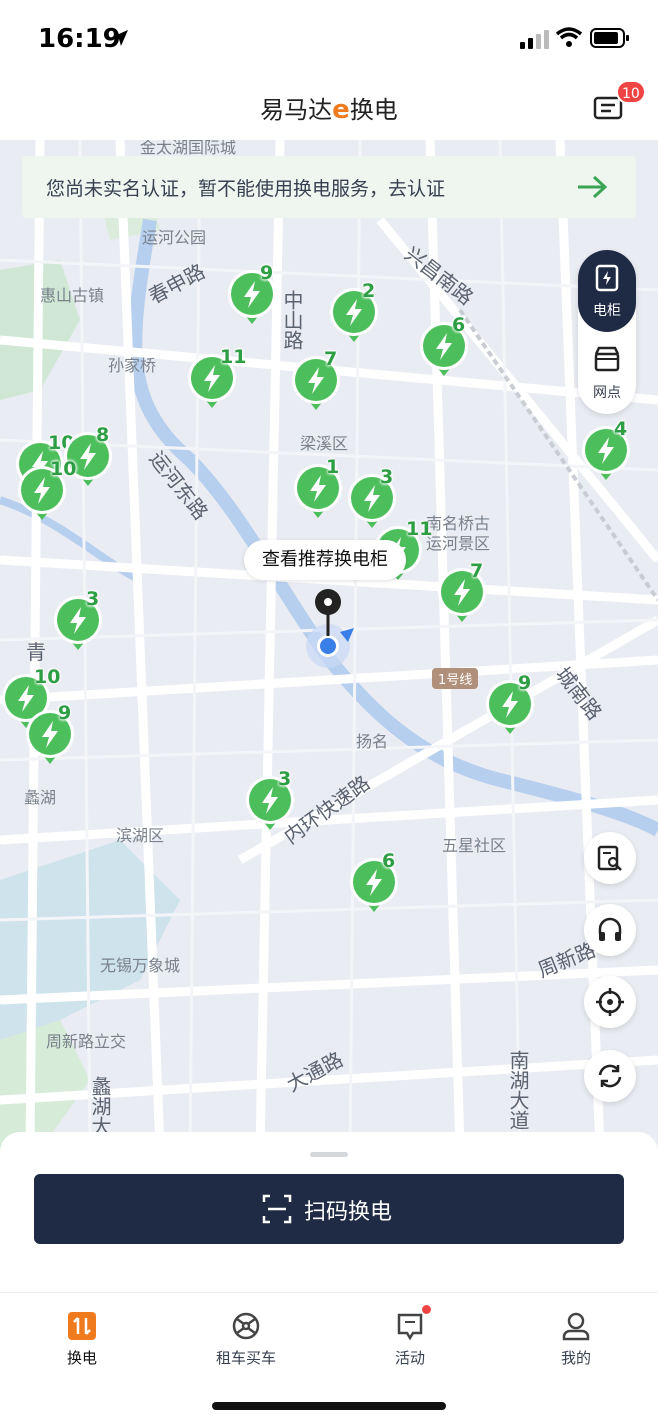 The image size is (658, 1424). I want to click on activity-notification-dot, so click(426, 1309).